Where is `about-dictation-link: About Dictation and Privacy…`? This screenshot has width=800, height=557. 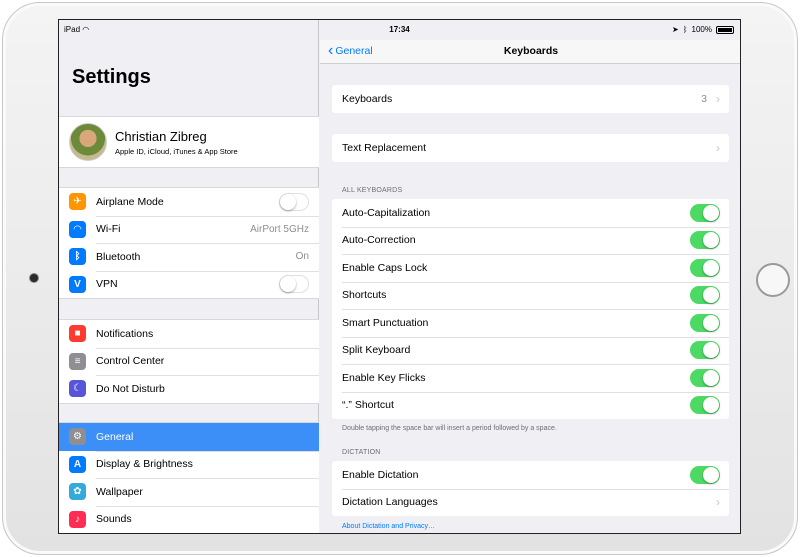 about-dictation-link: About Dictation and Privacy… is located at coordinates (388, 526).